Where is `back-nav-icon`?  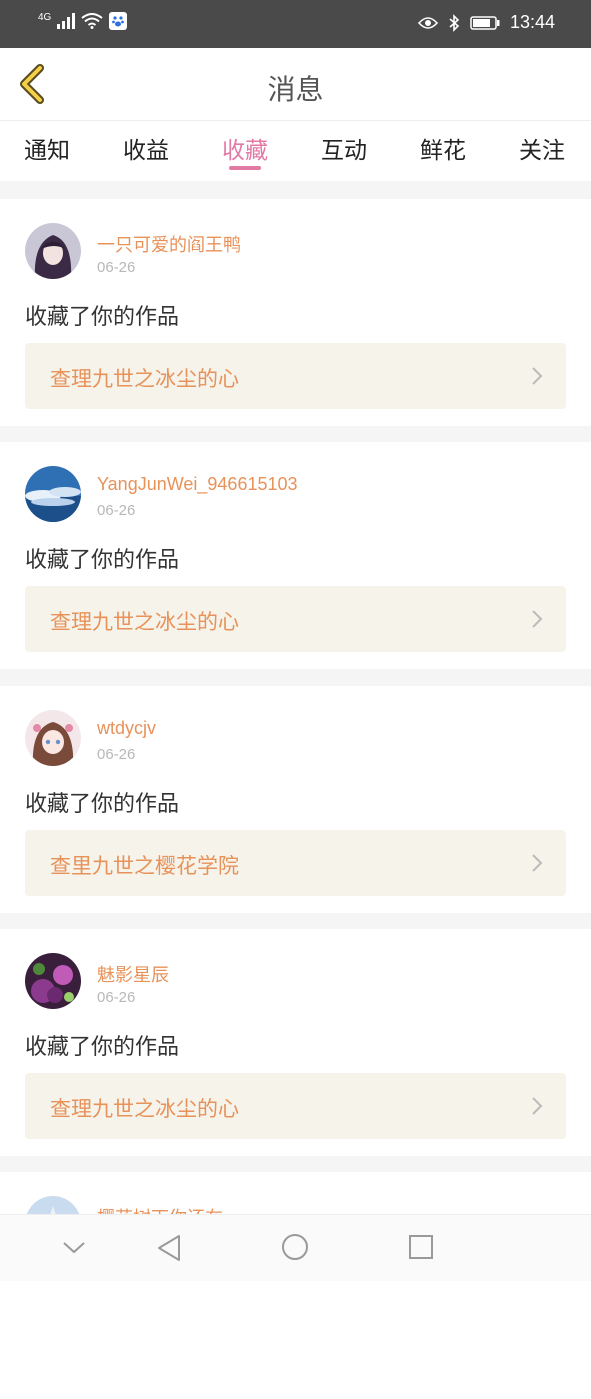
back-nav-icon is located at coordinates (169, 1248).